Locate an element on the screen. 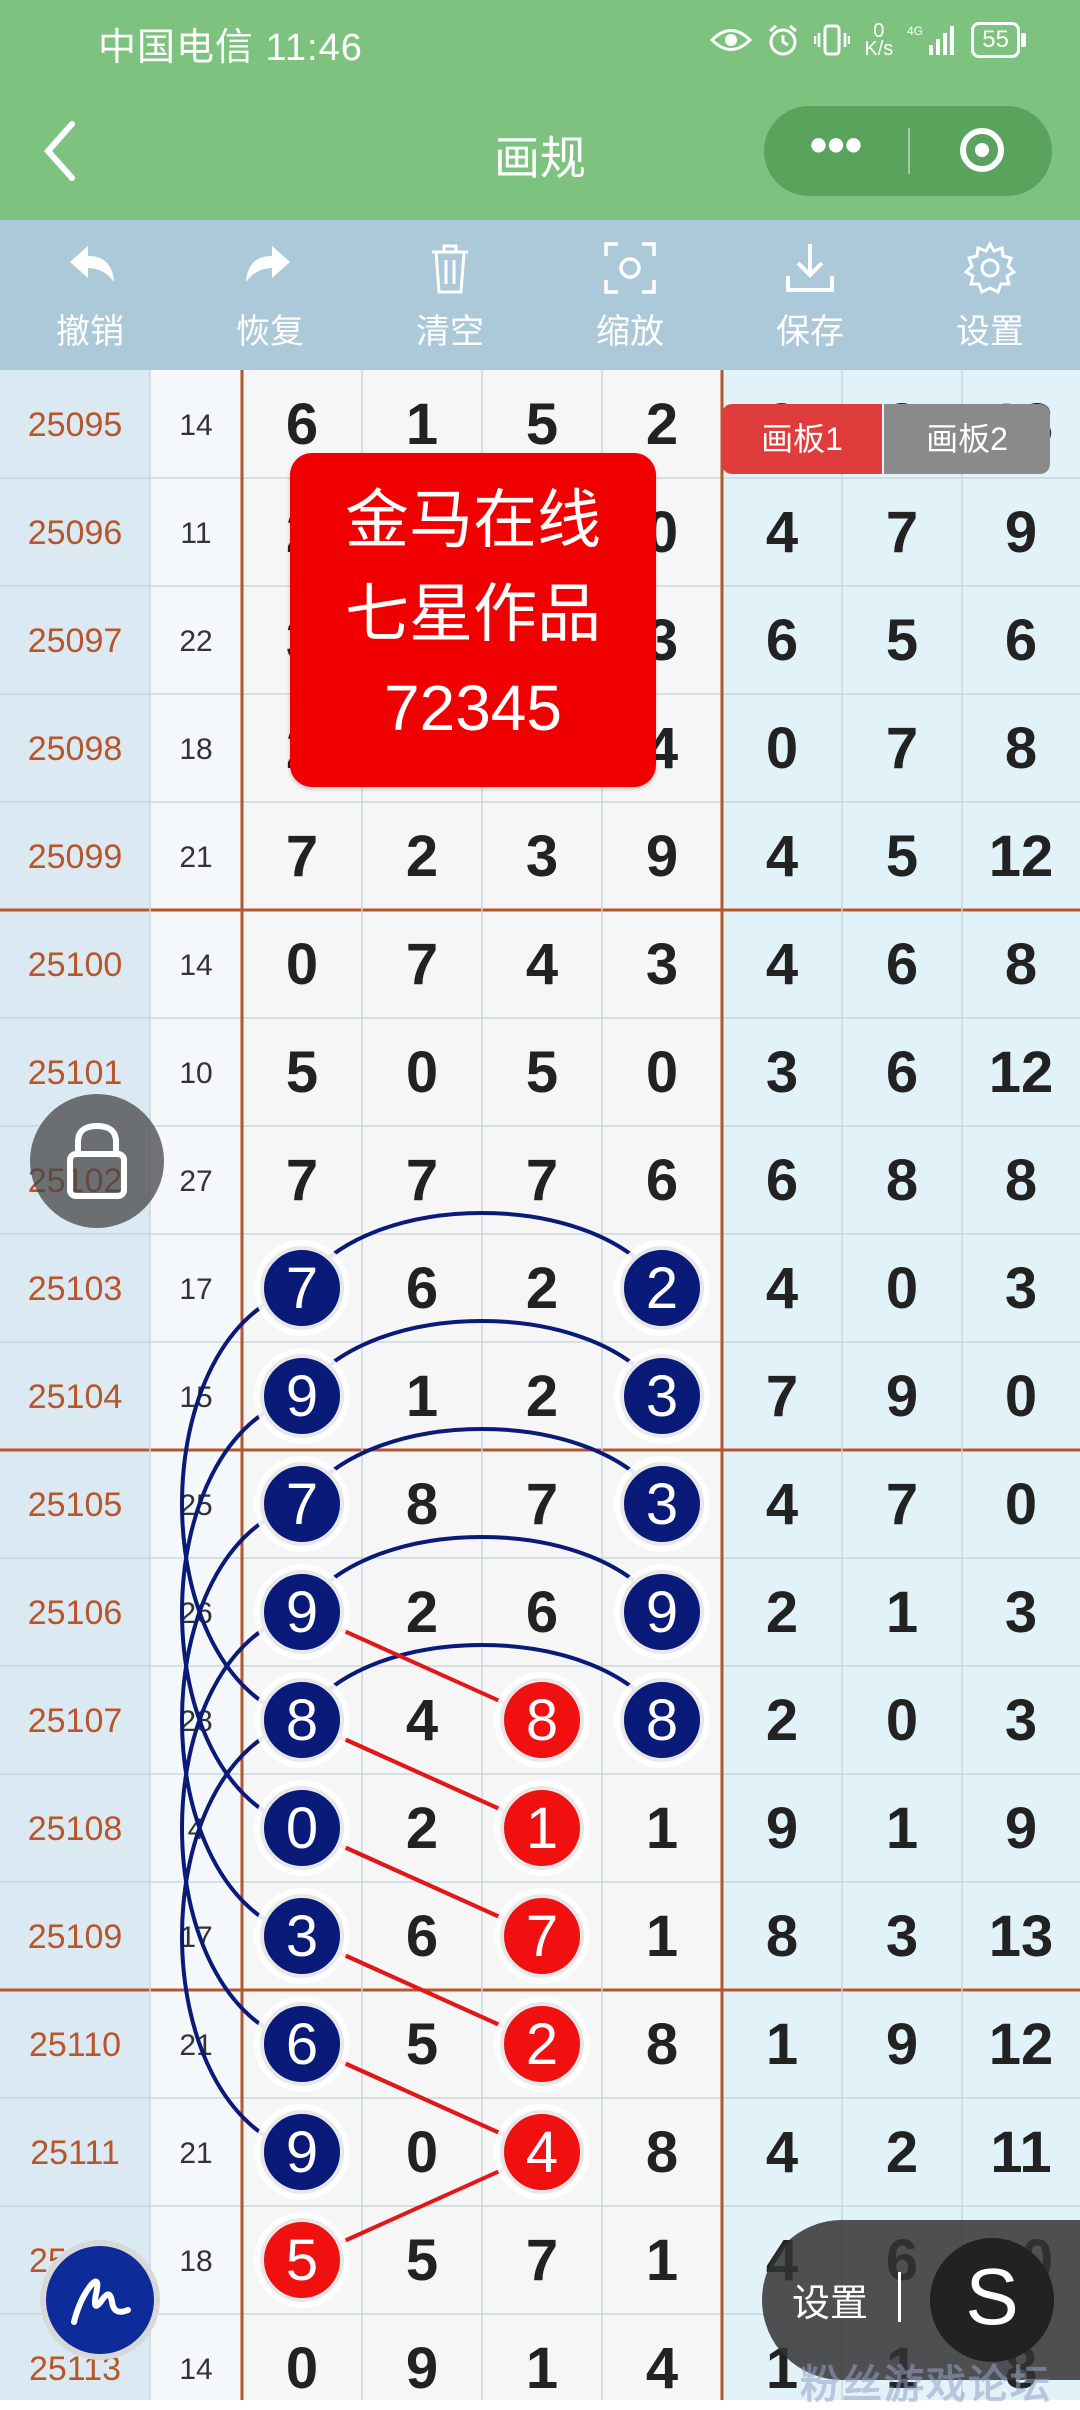 Image resolution: width=1080 pixels, height=2410 pixels. navy-marker-digit: 6 is located at coordinates (302, 2044).